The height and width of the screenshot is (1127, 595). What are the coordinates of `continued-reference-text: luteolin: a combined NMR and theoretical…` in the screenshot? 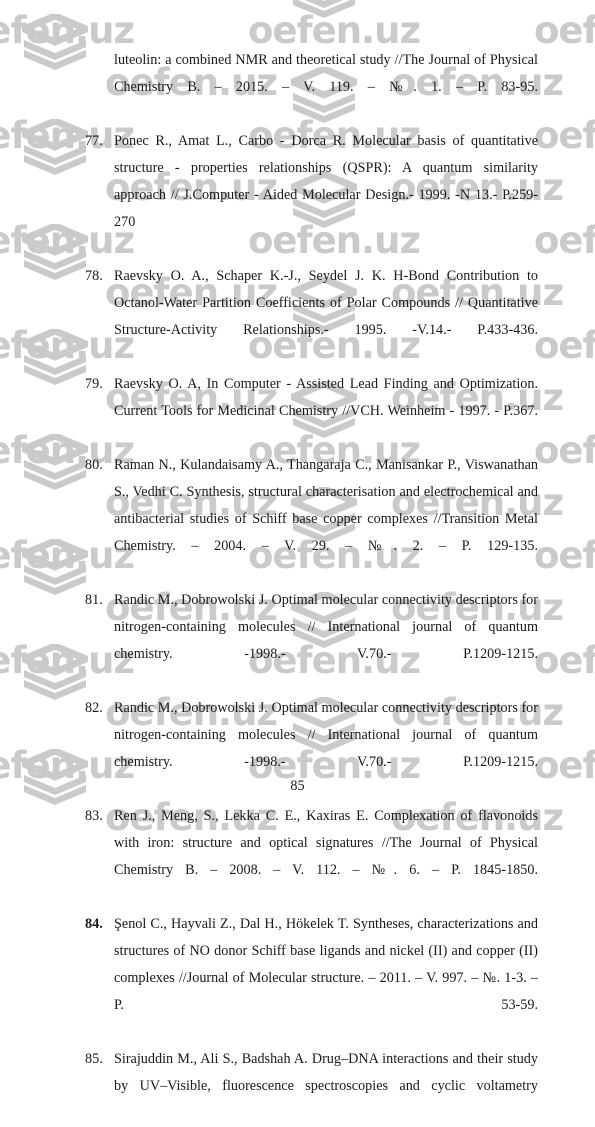 It's located at (326, 73).